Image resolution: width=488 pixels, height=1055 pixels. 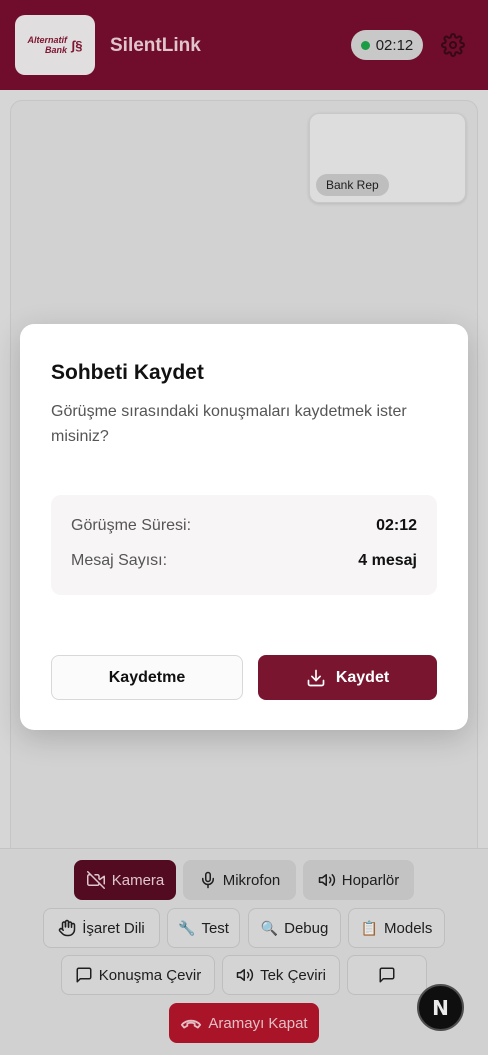 I want to click on save-button: Kaydet, so click(x=347, y=677).